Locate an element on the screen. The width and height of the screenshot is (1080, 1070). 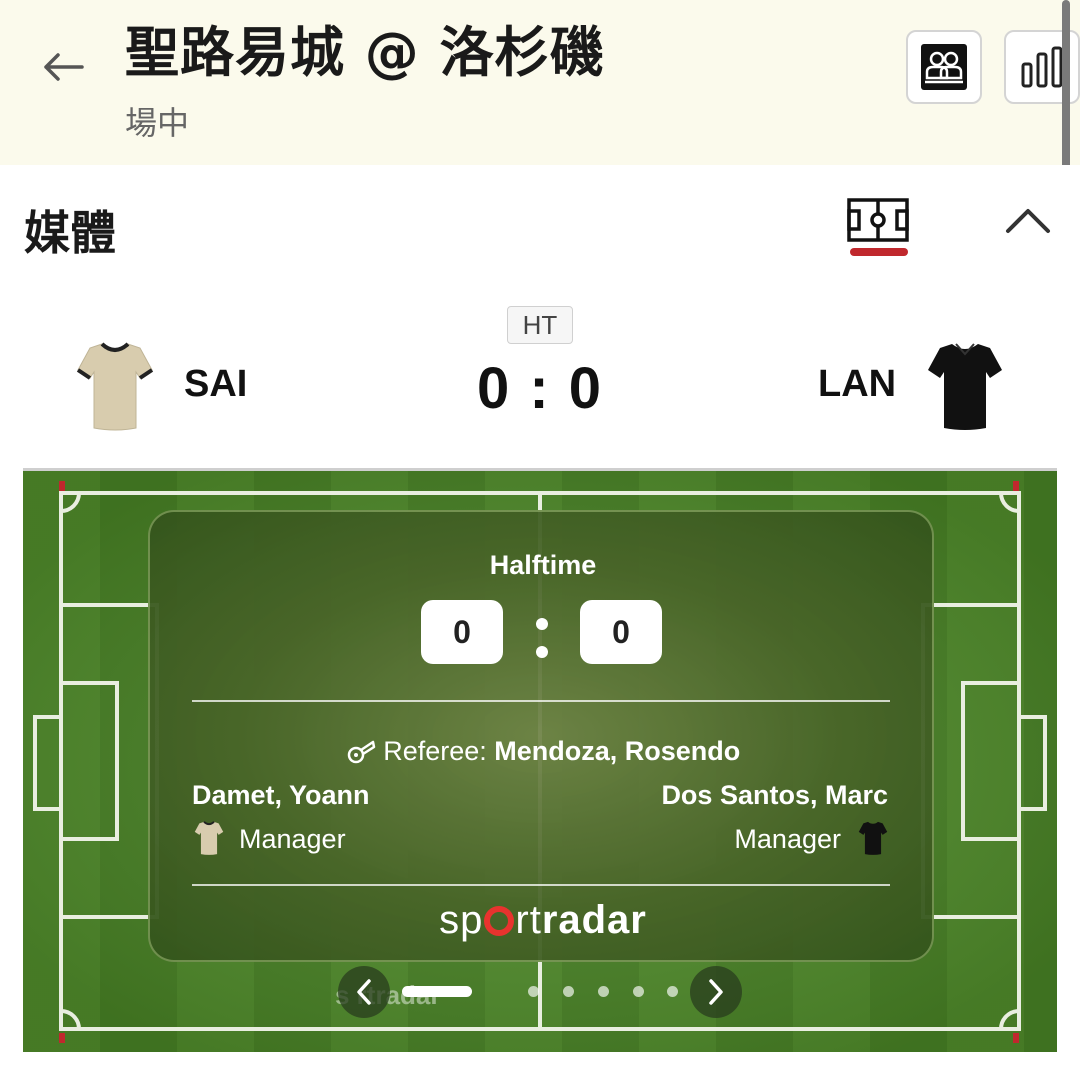
brand-o-mark is located at coordinates (499, 921).